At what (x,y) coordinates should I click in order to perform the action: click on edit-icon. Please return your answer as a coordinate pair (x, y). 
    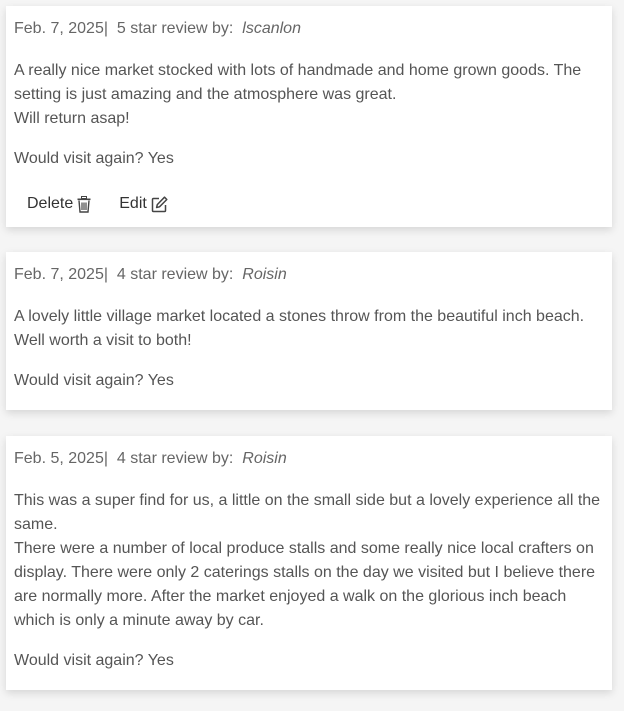
    Looking at the image, I should click on (159, 204).